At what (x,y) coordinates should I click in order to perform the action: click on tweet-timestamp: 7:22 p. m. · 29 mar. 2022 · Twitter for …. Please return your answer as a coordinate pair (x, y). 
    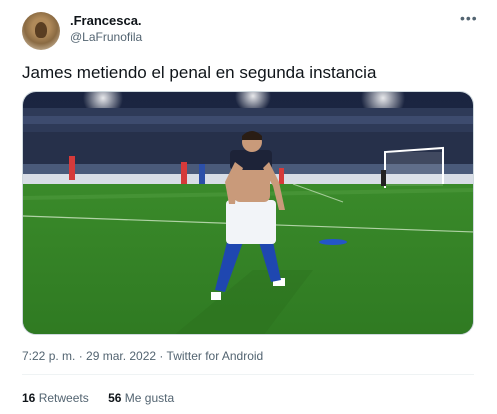
    Looking at the image, I should click on (142, 356).